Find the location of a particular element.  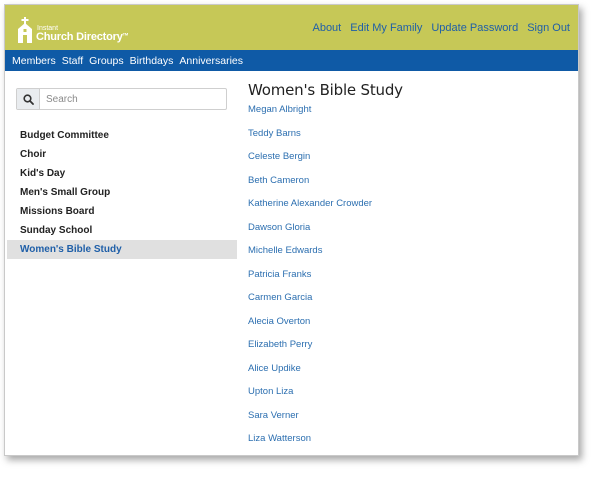

search-box is located at coordinates (121, 99).